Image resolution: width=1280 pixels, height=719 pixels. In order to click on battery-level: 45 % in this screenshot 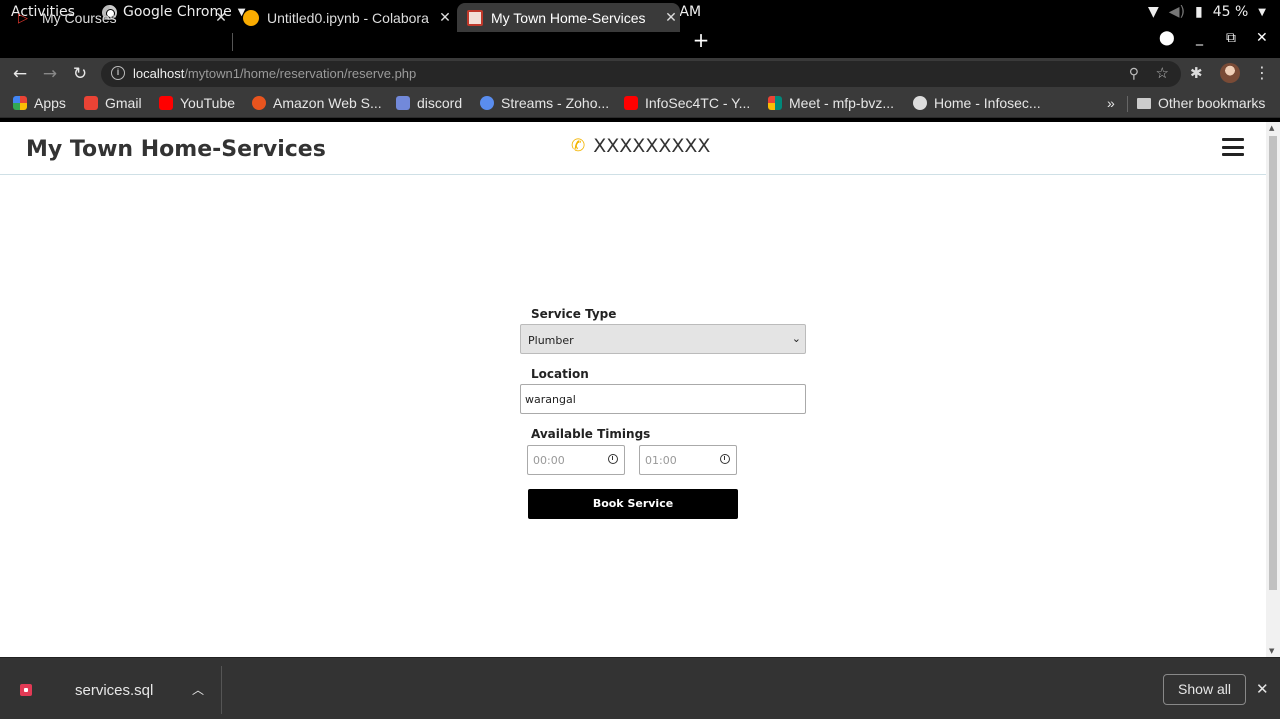, I will do `click(1230, 12)`.